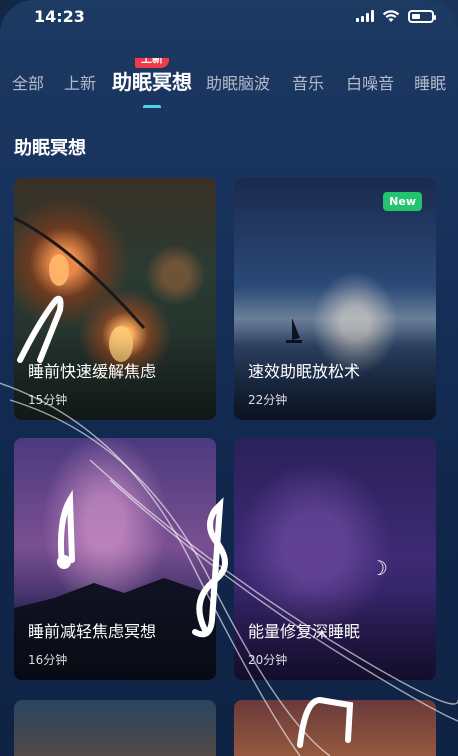  Describe the element at coordinates (304, 631) in the screenshot. I see `card-title: 能量修复深睡眠` at that location.